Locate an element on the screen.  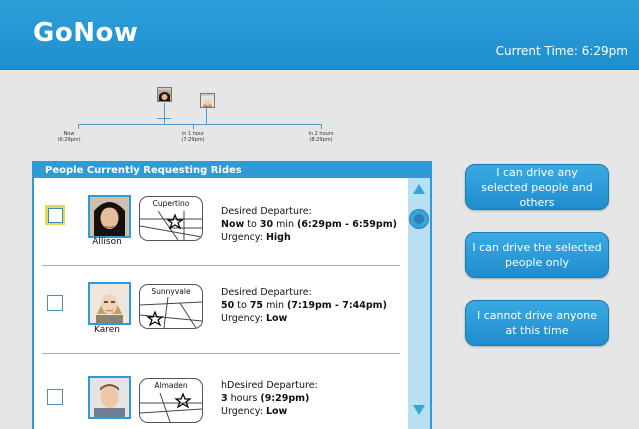
timeline-label-now: Now (6:29pm) is located at coordinates (69, 137).